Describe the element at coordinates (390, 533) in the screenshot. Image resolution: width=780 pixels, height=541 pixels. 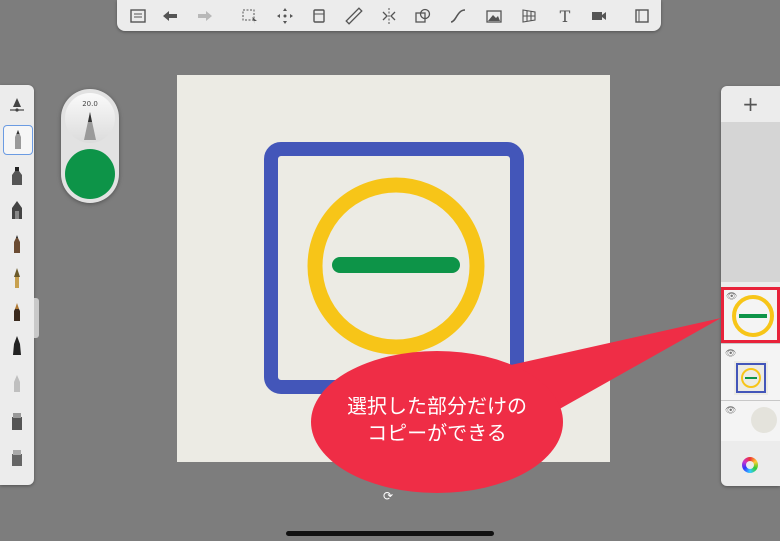
I see `home-indicator` at that location.